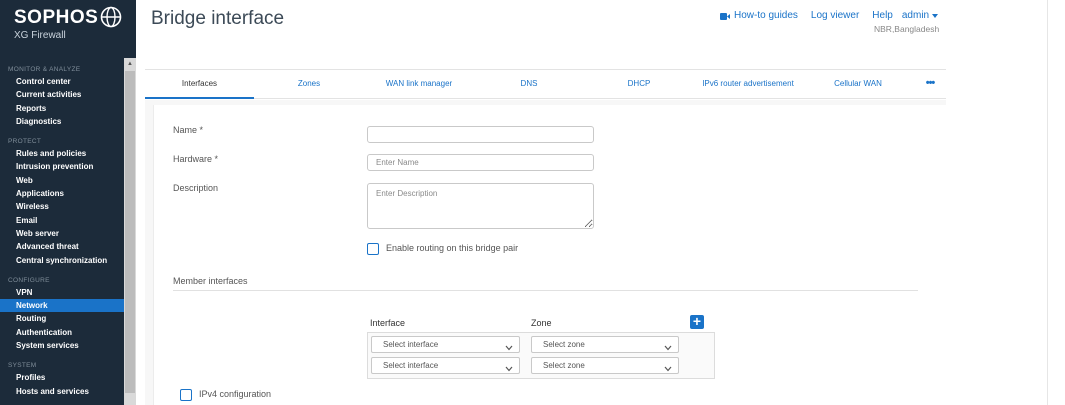 The height and width of the screenshot is (405, 1065). I want to click on zone-column-header: Zone, so click(541, 323).